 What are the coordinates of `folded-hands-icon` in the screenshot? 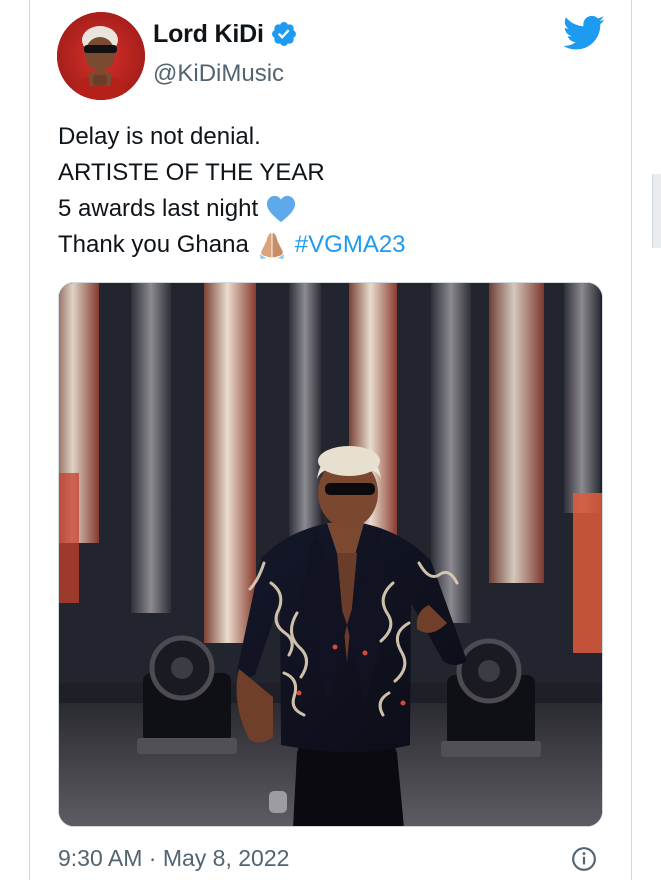 It's located at (271, 246).